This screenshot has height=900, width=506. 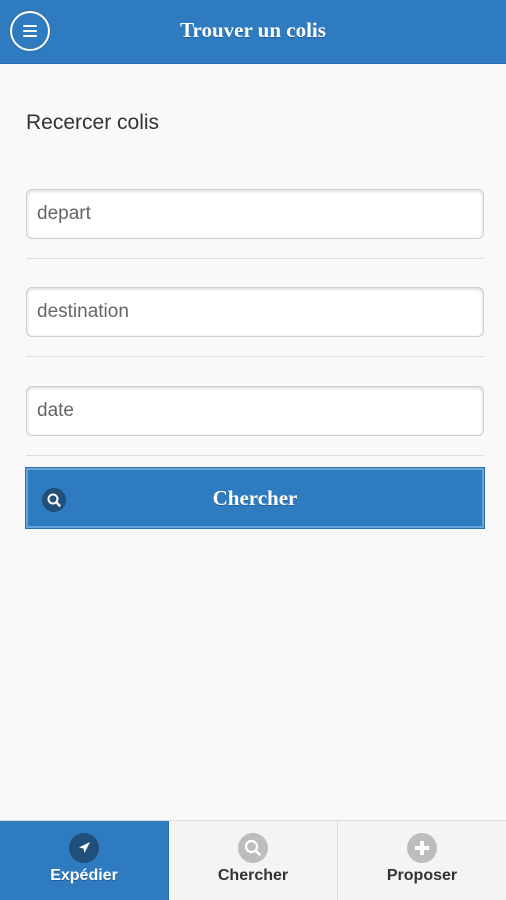 I want to click on search-icon, so click(x=253, y=848).